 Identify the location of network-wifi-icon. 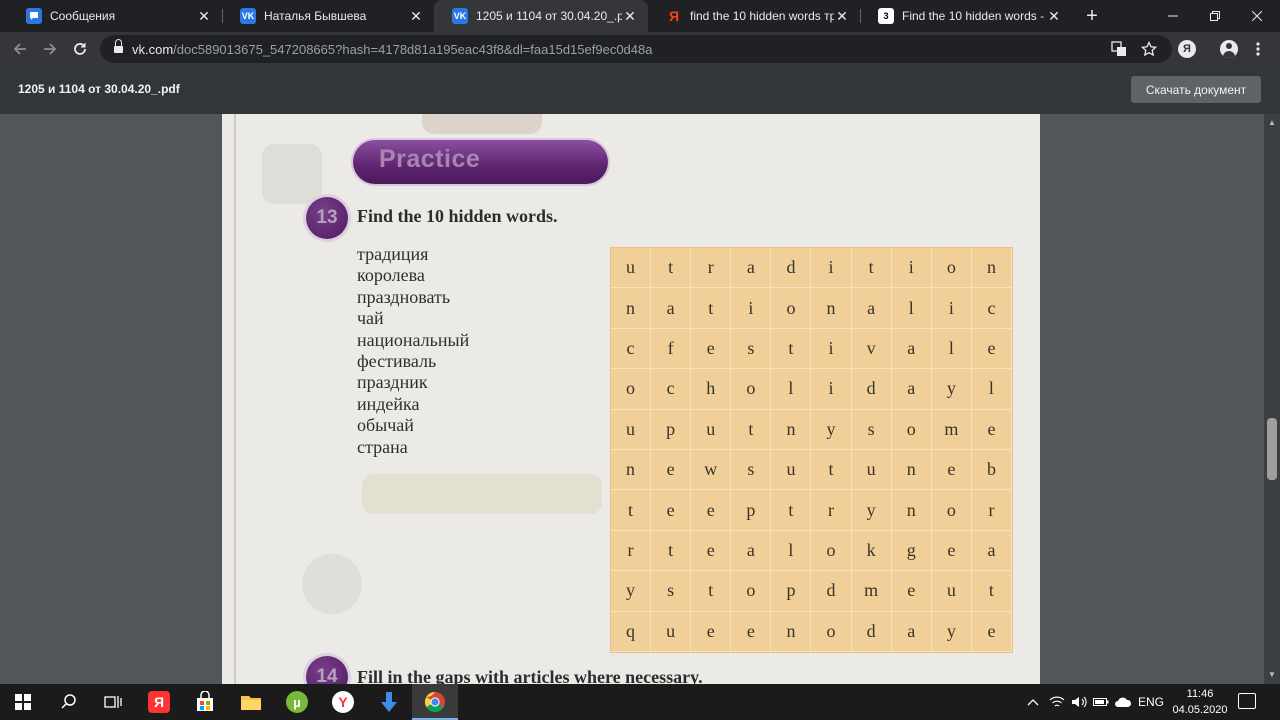
(1057, 702).